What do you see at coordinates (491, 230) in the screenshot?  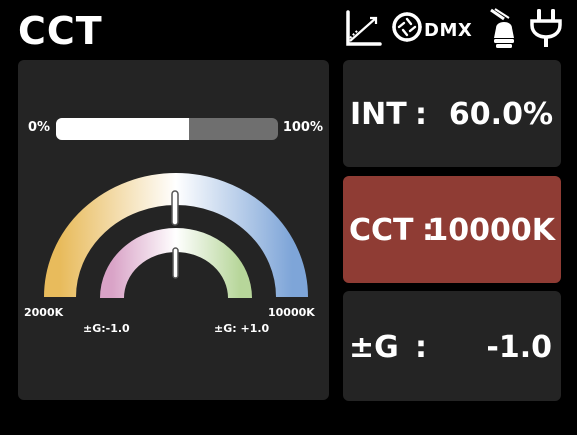 I see `cct-card-value: 10000K` at bounding box center [491, 230].